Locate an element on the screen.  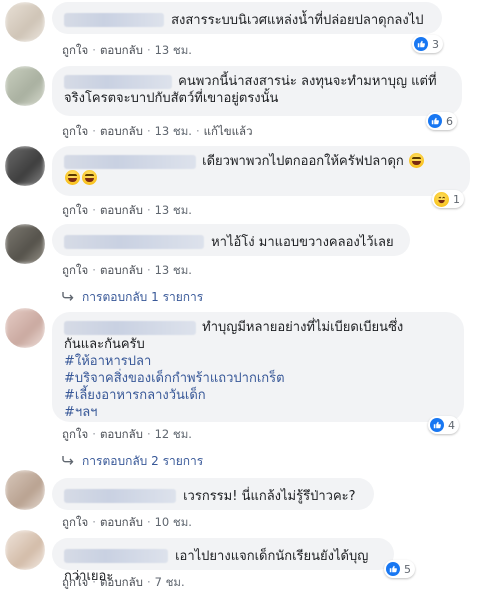
hashtag-link: #บริจาคสิ่งของเด็กกำพร้าแถวปากเกร็ต is located at coordinates (258, 378).